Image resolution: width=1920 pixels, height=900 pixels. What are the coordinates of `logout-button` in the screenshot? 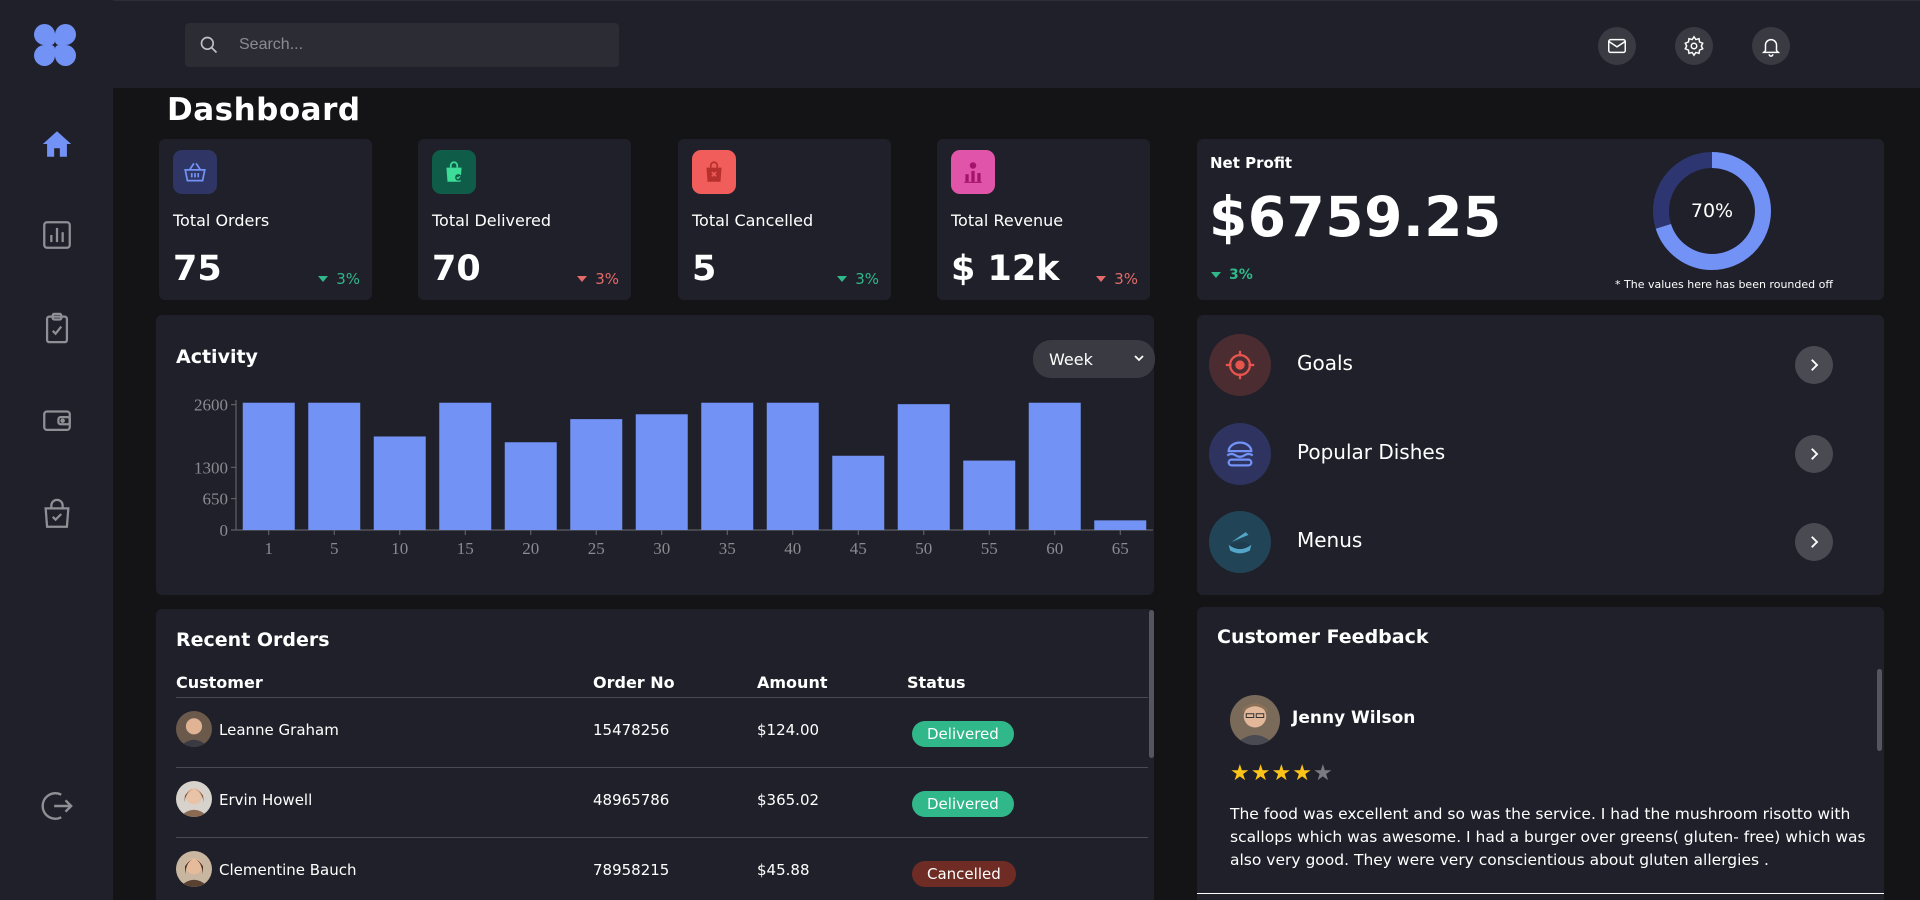 It's located at (57, 806).